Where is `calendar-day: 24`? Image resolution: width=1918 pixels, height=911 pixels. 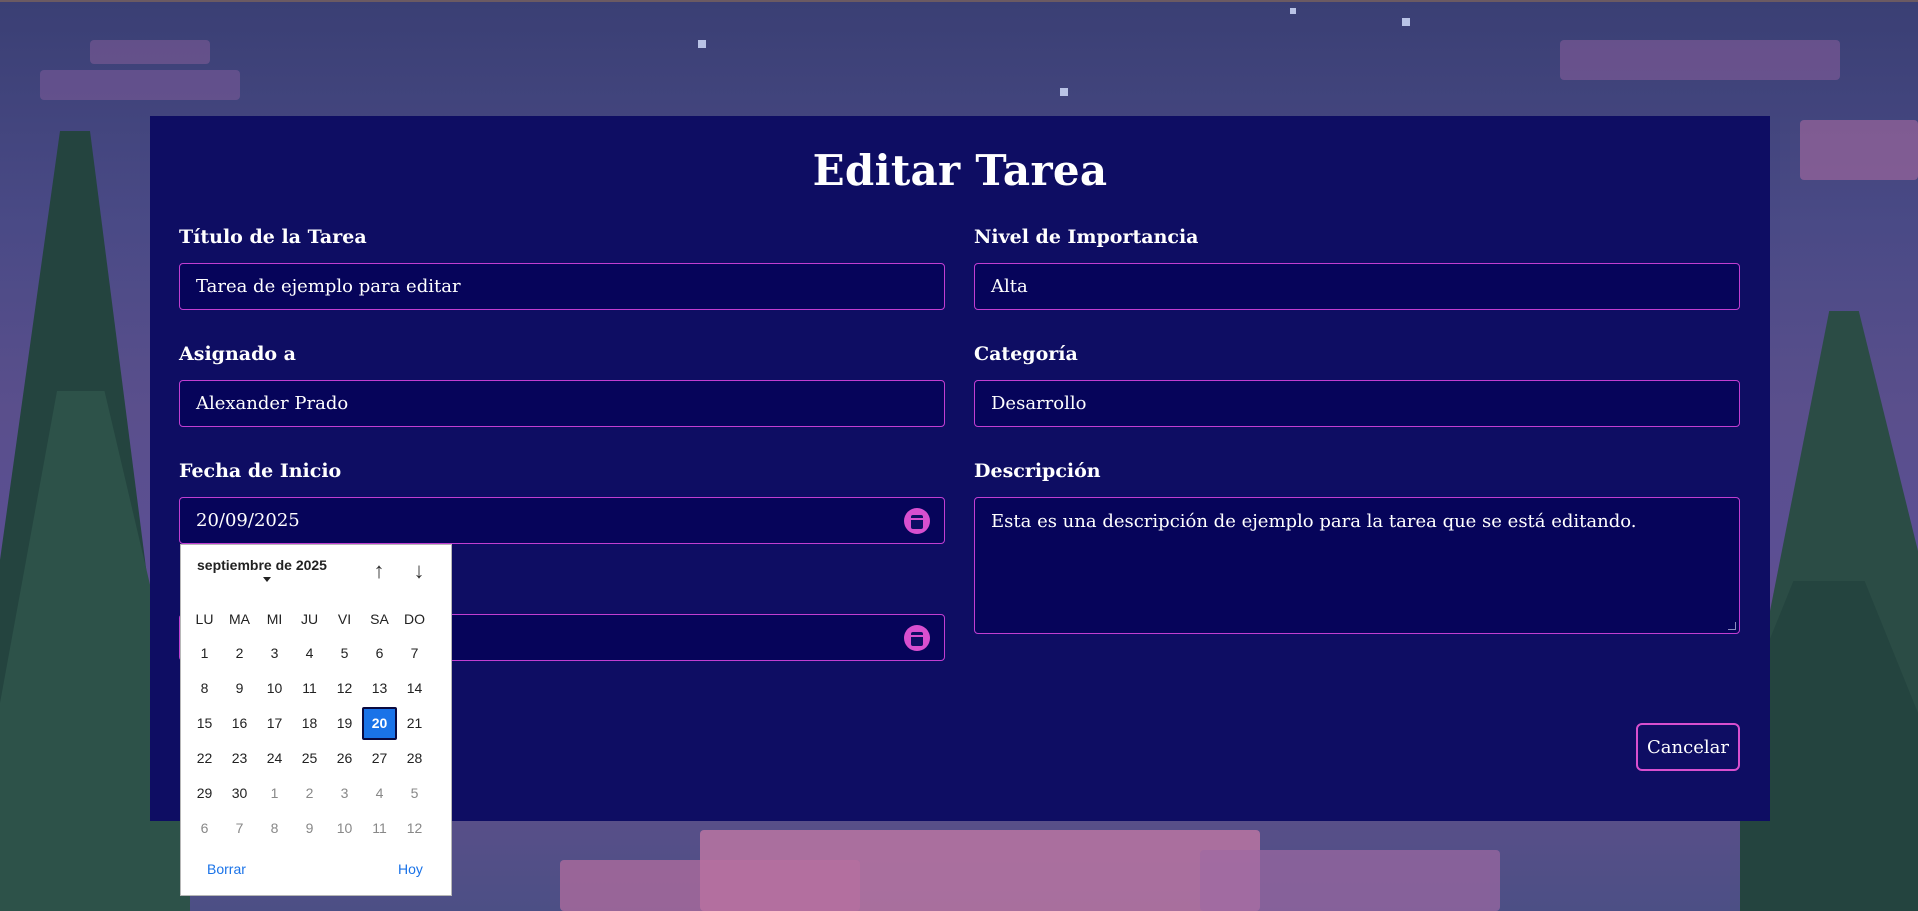
calendar-day: 24 is located at coordinates (274, 758).